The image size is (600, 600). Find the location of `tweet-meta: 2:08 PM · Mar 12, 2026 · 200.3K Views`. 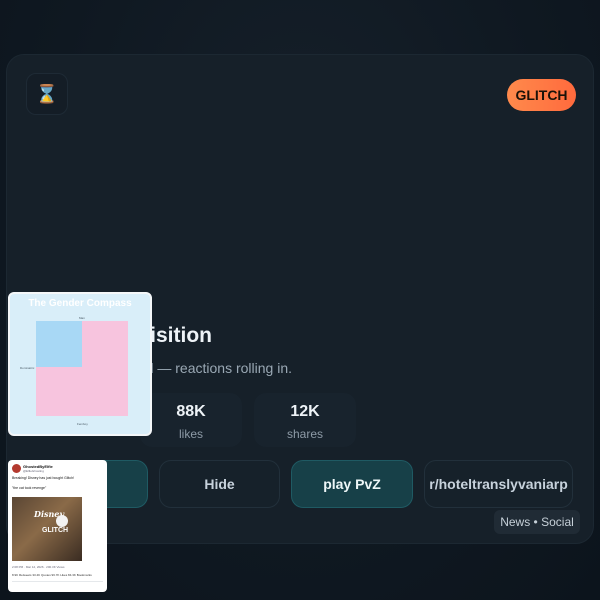

tweet-meta: 2:08 PM · Mar 12, 2026 · 200.3K Views is located at coordinates (38, 567).